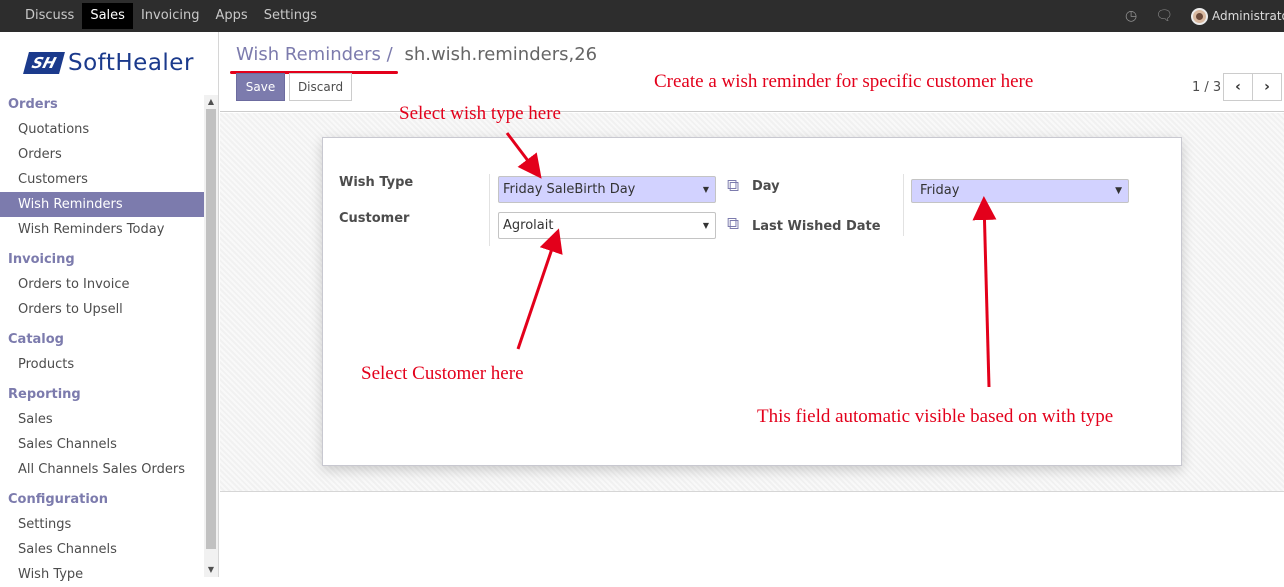  I want to click on sidebar-item-all-channels-sales-orders: All Channels Sales Orders, so click(102, 469).